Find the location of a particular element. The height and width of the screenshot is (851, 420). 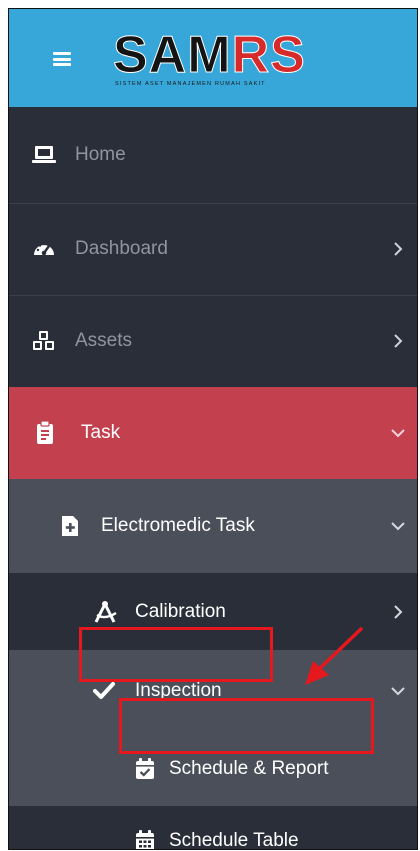

cubes-icon is located at coordinates (44, 341).